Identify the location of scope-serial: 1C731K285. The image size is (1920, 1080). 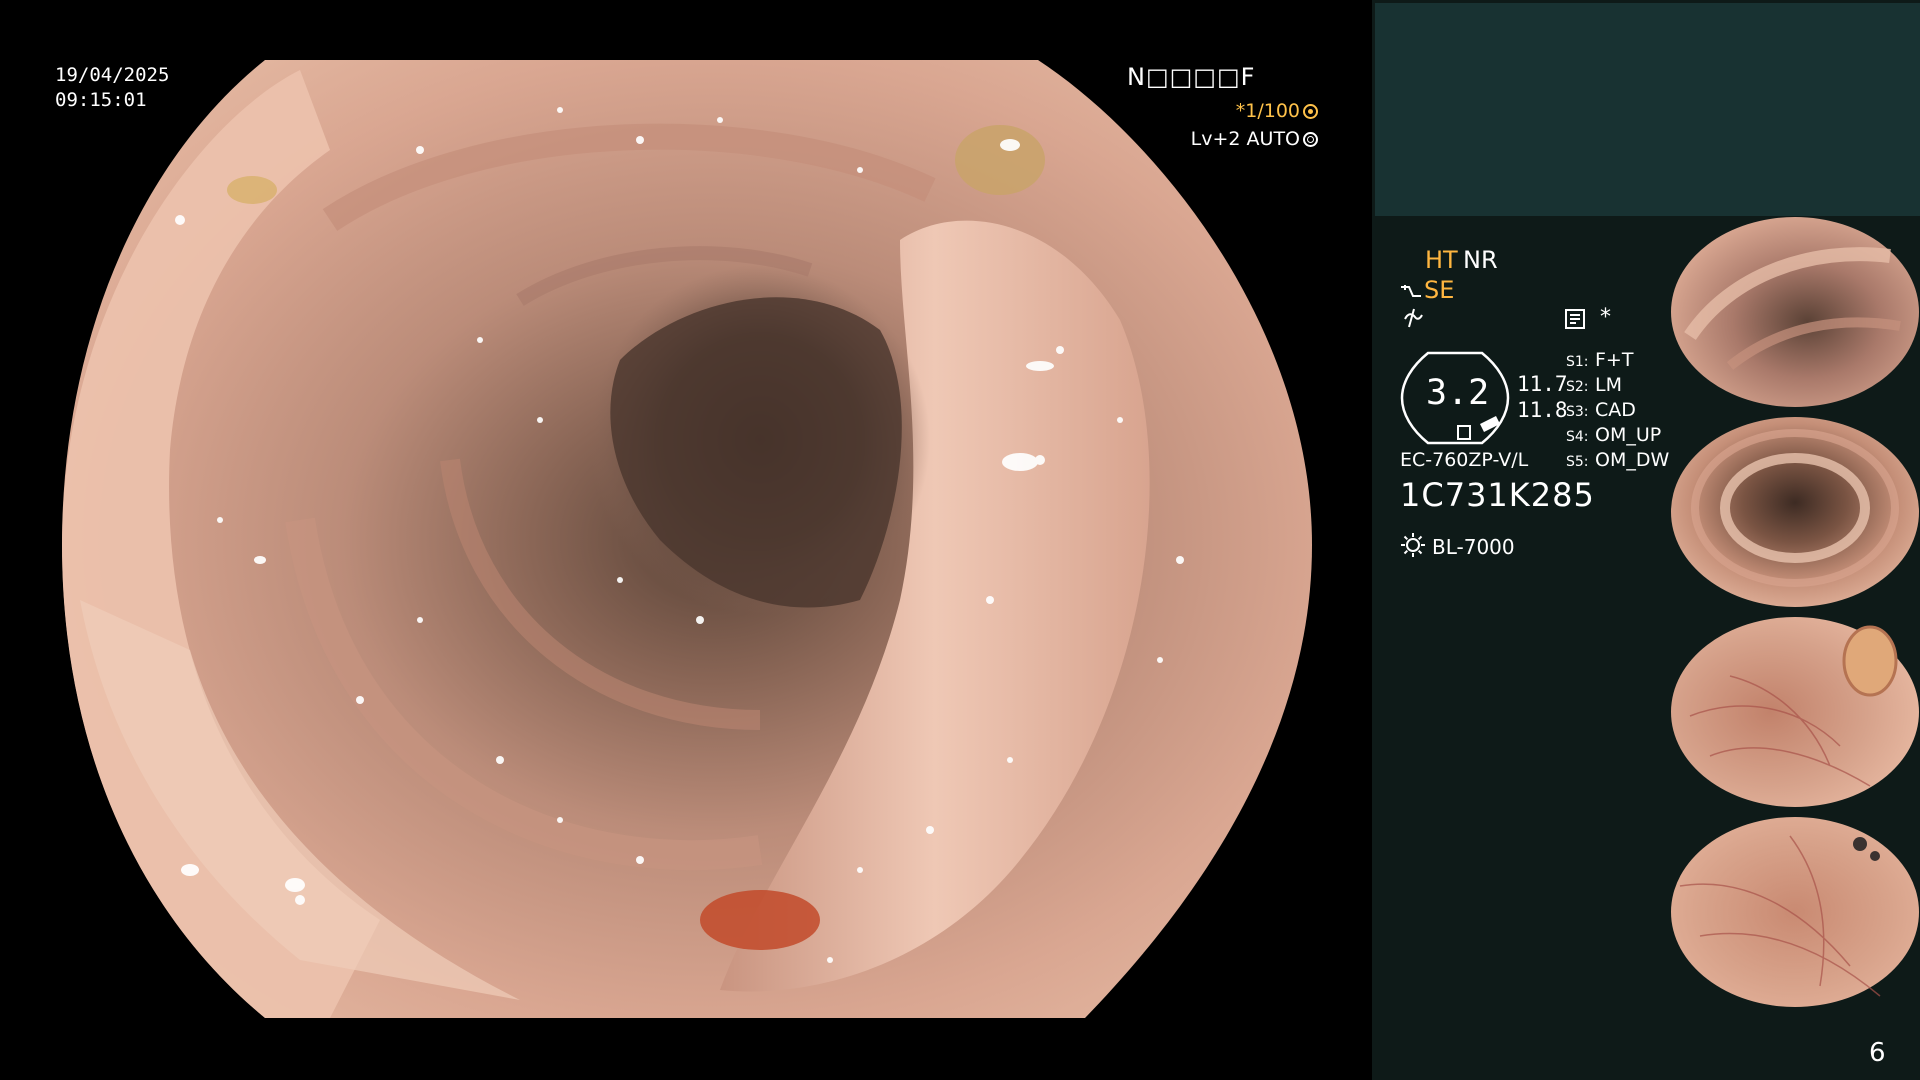
(1497, 495).